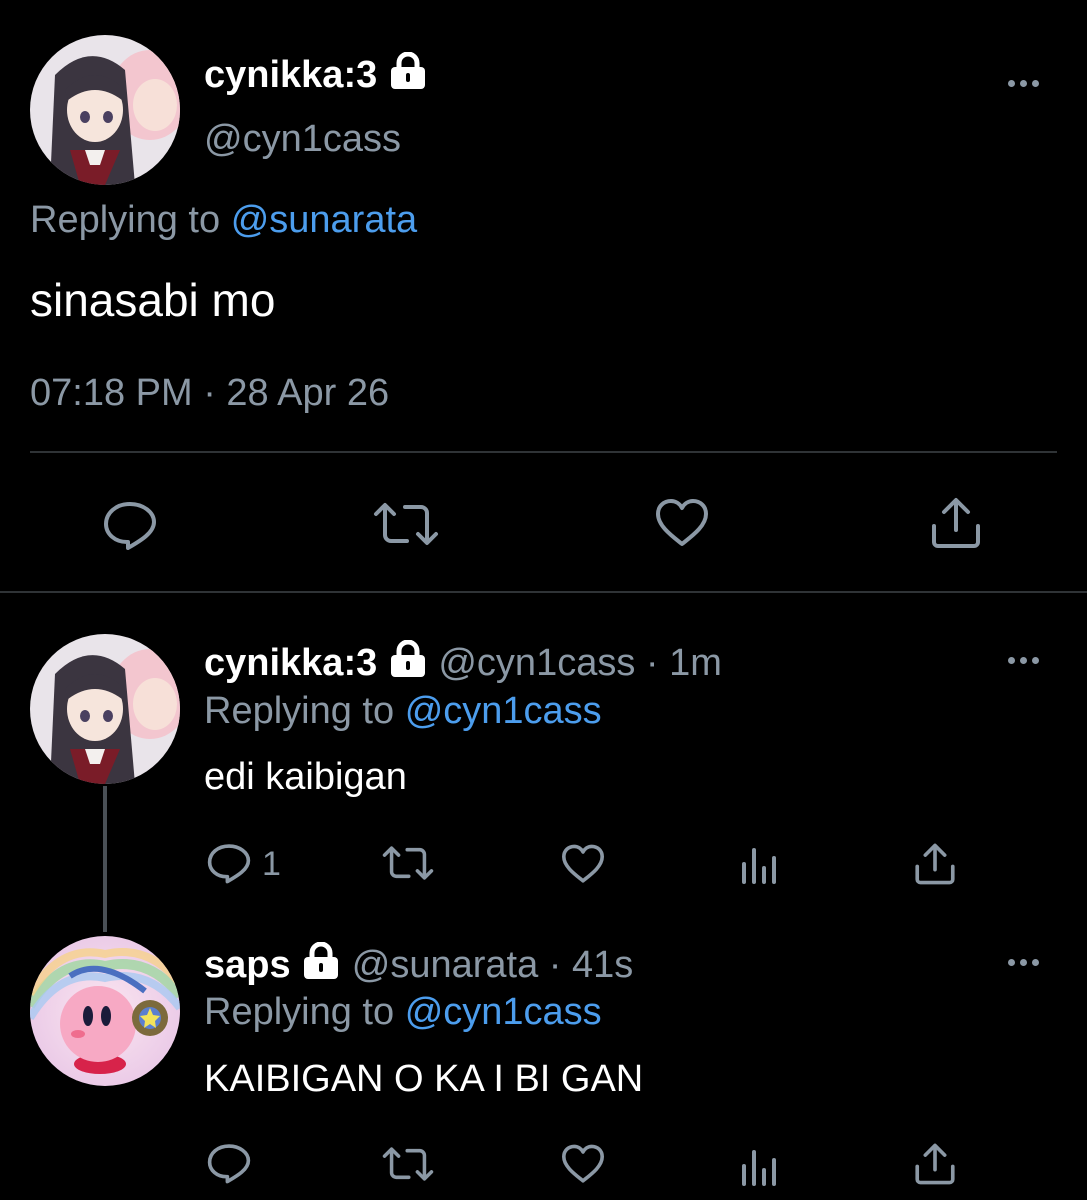  What do you see at coordinates (271, 864) in the screenshot?
I see `reply-count: 1` at bounding box center [271, 864].